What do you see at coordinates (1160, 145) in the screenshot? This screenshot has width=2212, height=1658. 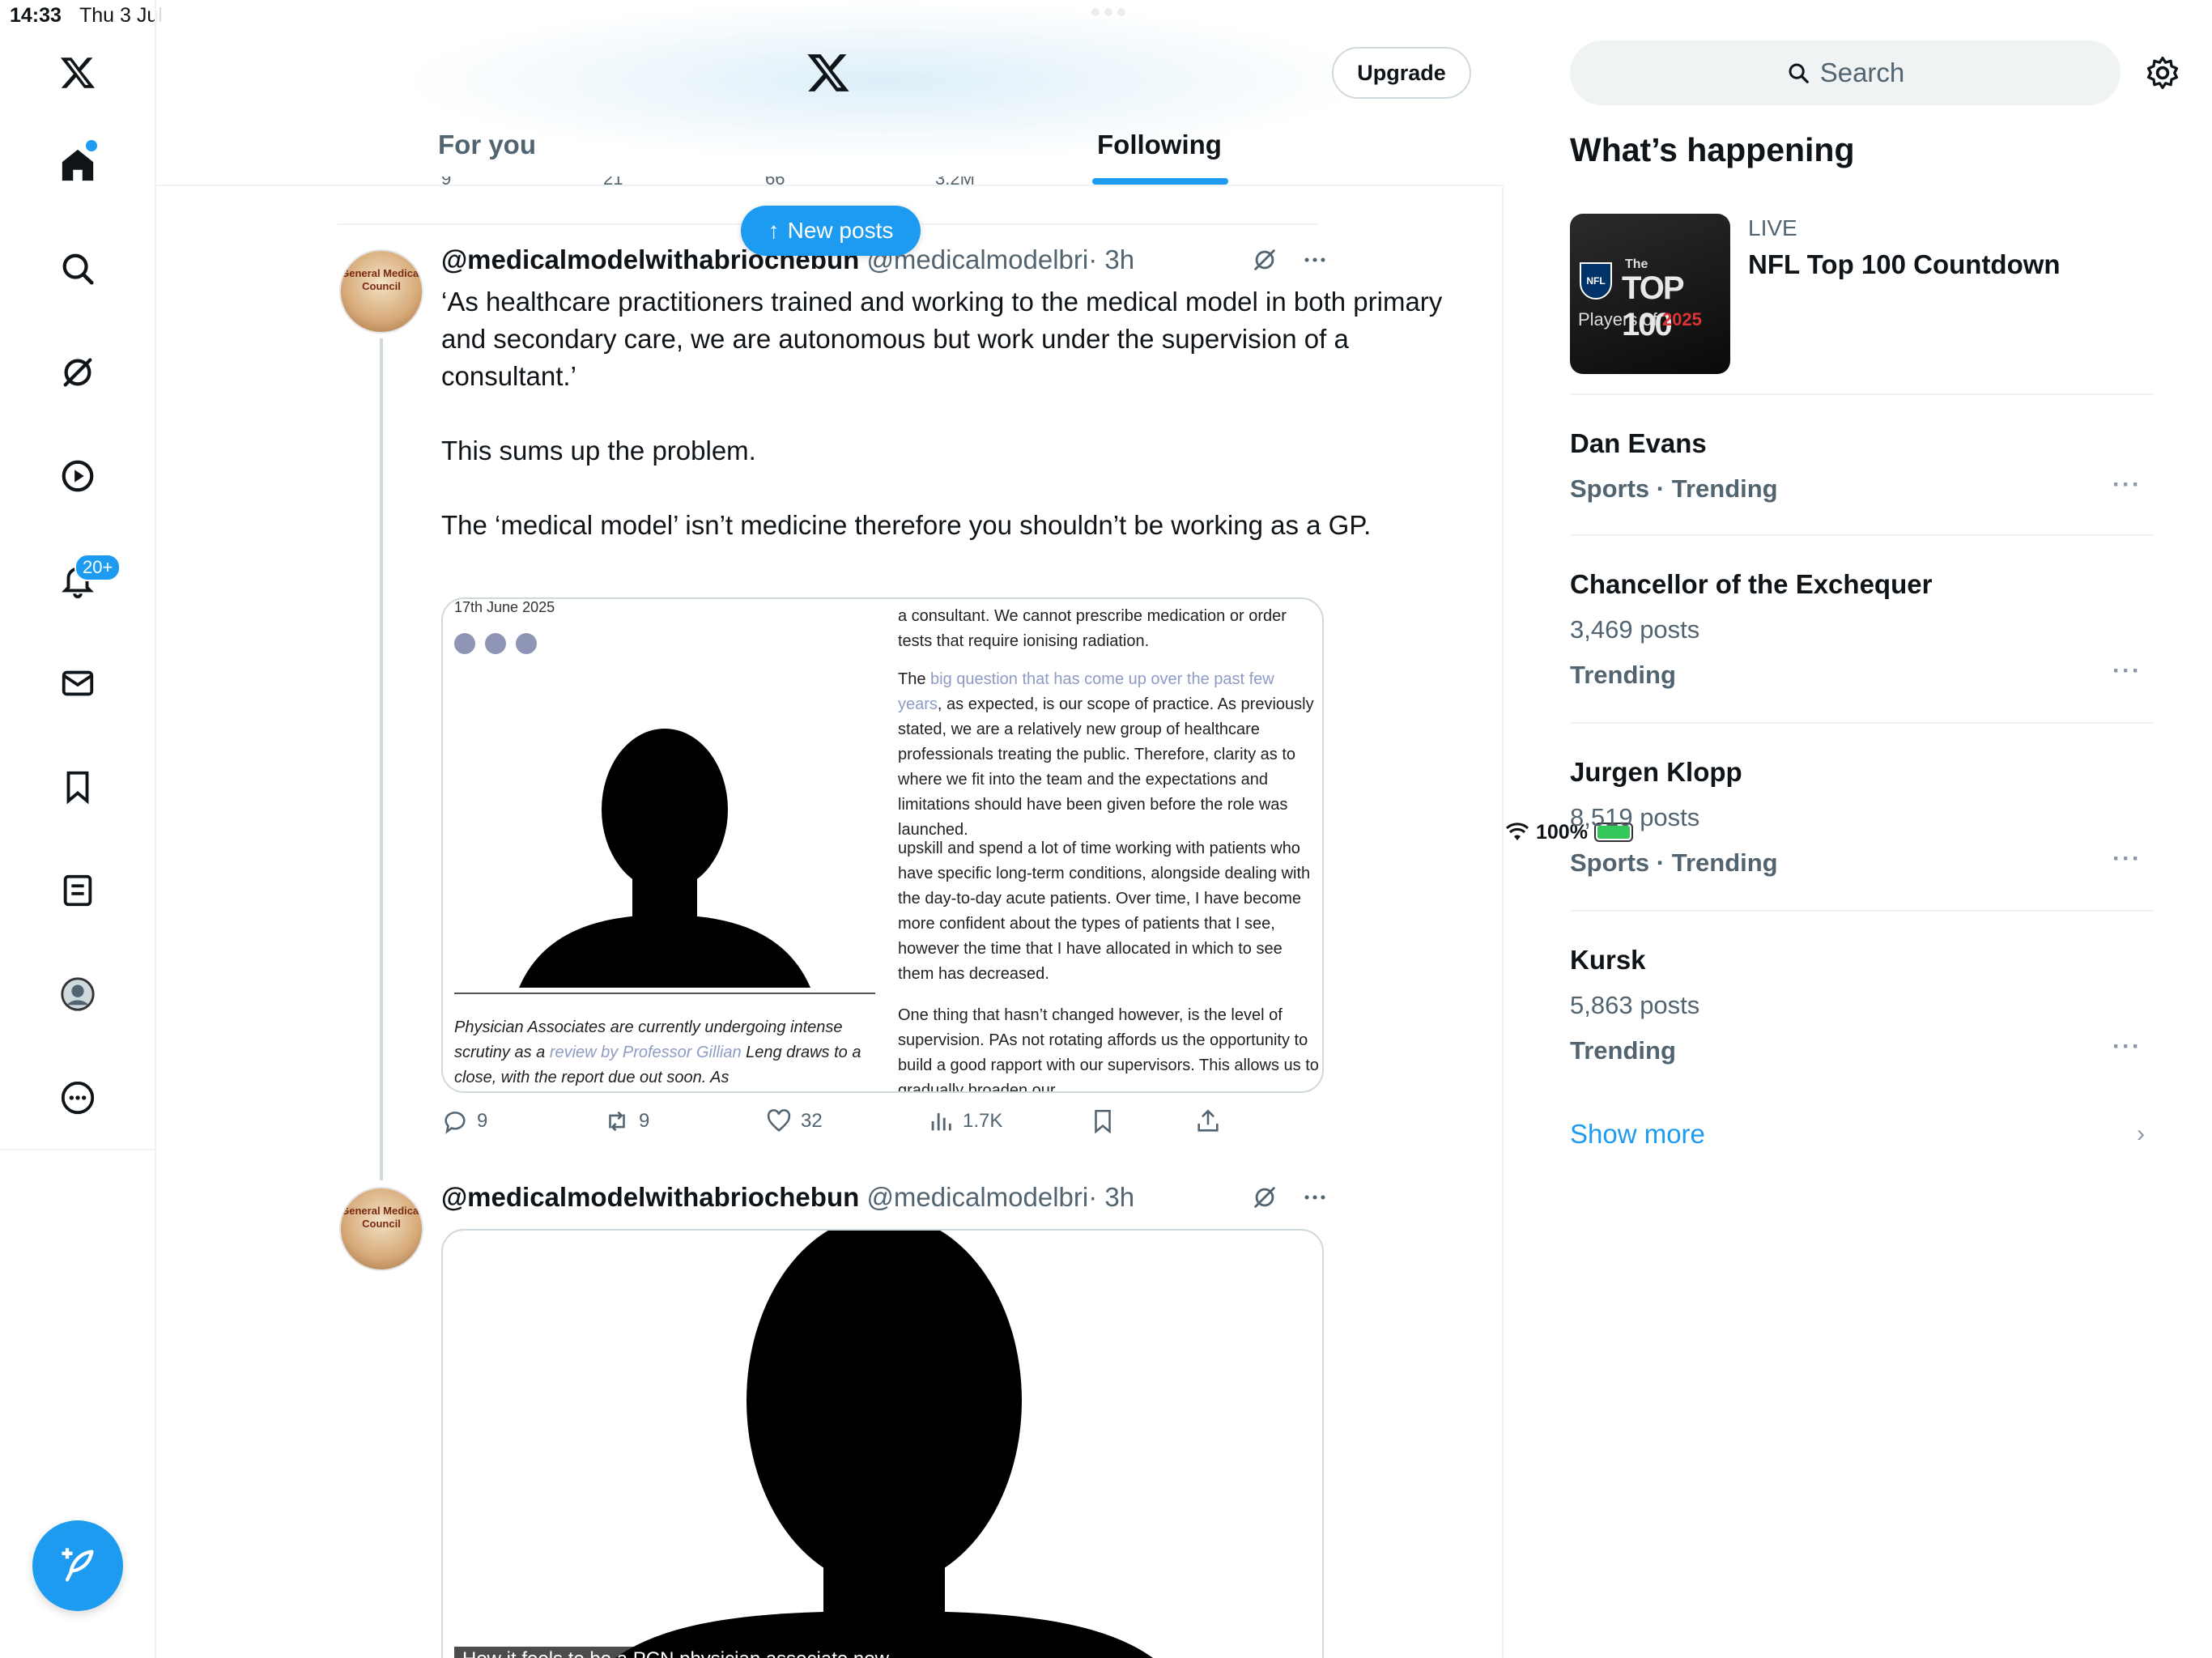 I see `tab-following: Following` at bounding box center [1160, 145].